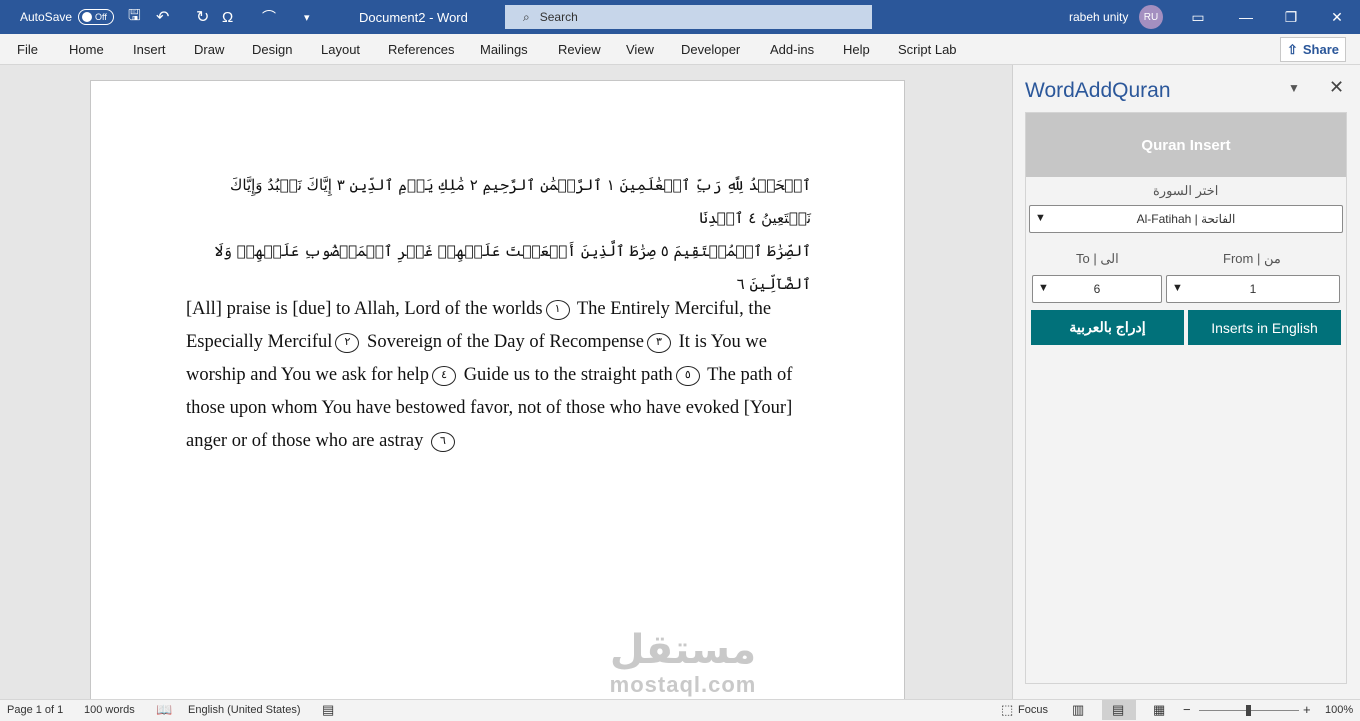 Image resolution: width=1360 pixels, height=721 pixels. Describe the element at coordinates (558, 17) in the screenshot. I see `search-placeholder: Search` at that location.